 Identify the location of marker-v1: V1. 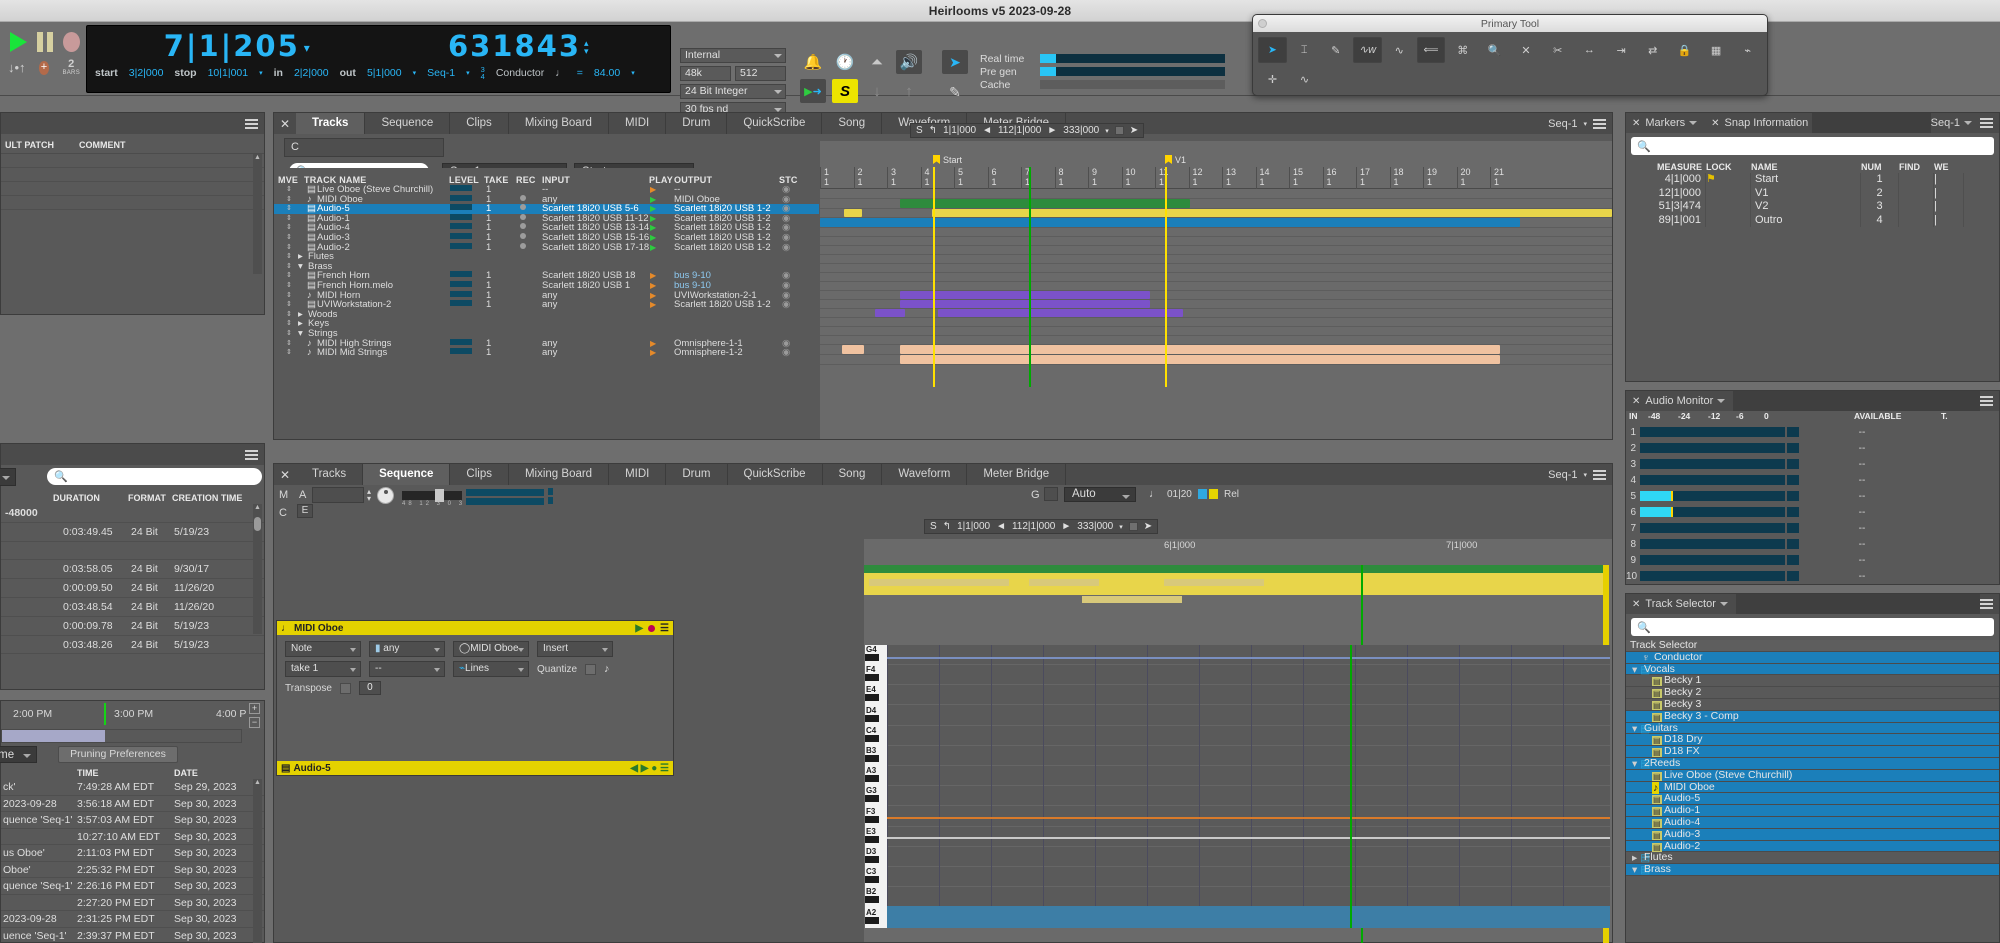
(1175, 160).